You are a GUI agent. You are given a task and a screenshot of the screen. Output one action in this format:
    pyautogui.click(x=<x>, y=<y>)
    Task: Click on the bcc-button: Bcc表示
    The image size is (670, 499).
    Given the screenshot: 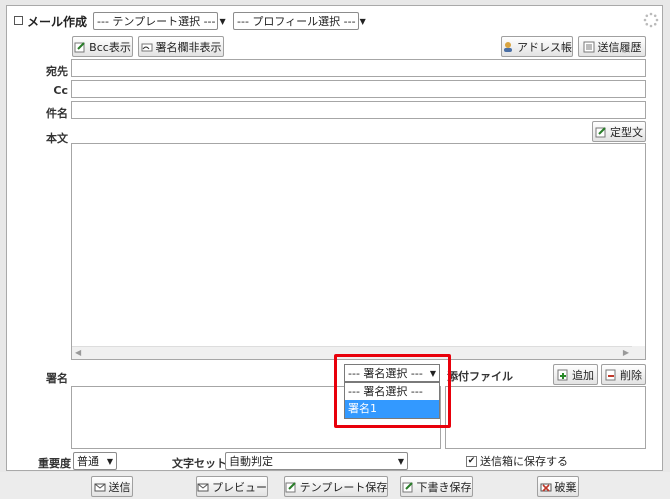 What is the action you would take?
    pyautogui.click(x=102, y=46)
    